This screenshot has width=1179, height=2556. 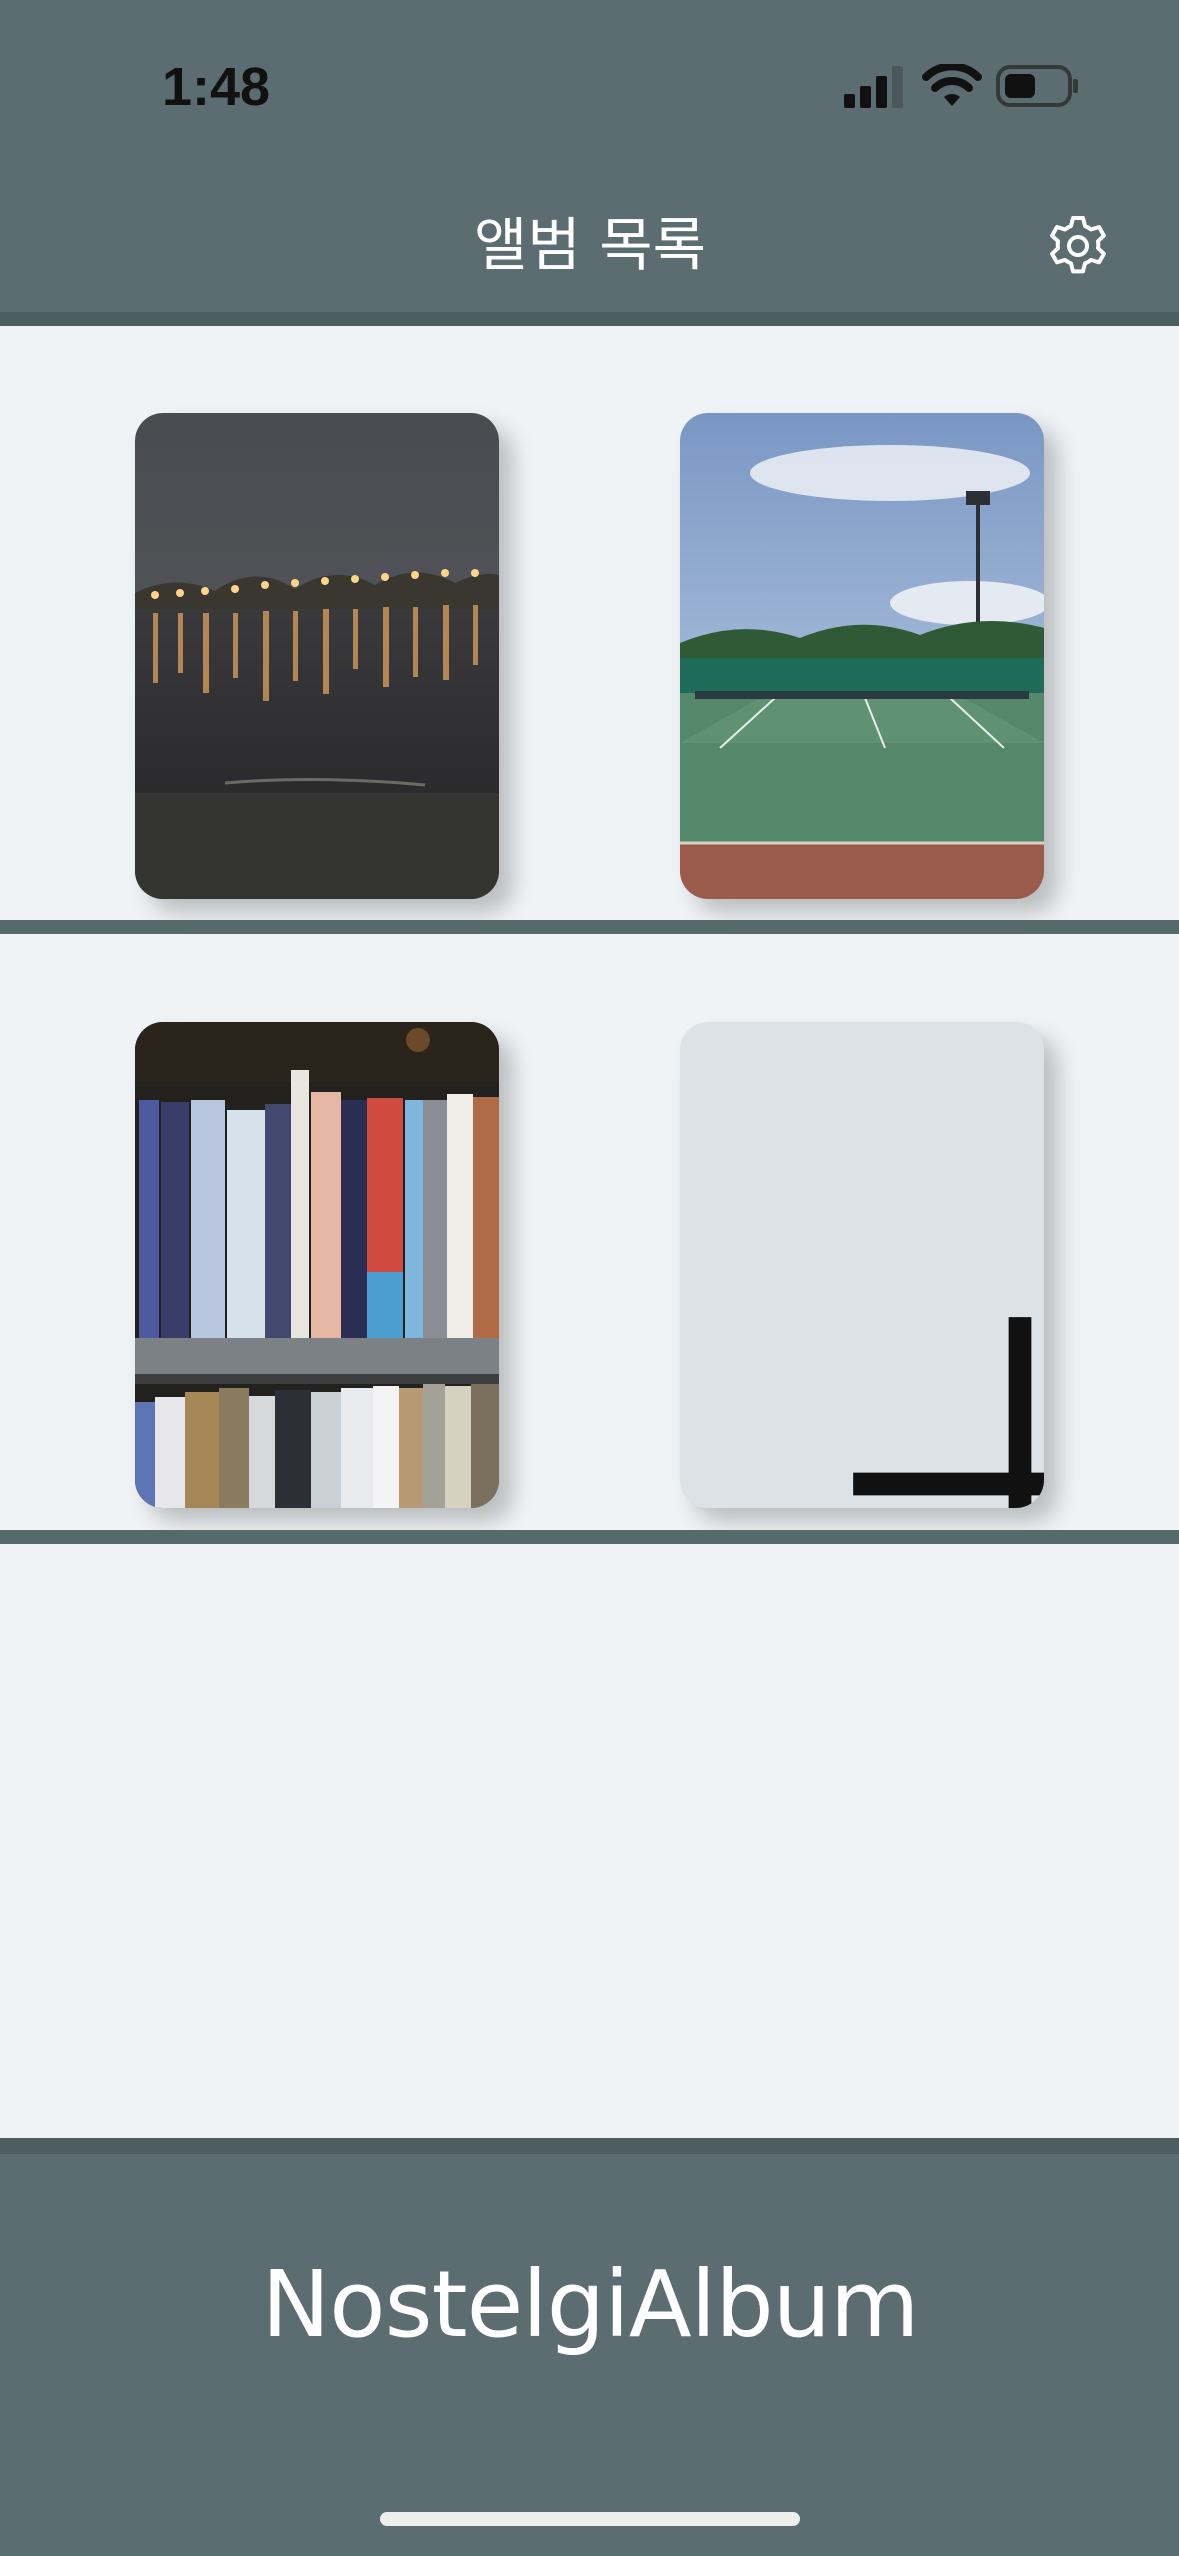 What do you see at coordinates (589, 319) in the screenshot?
I see `header-divider` at bounding box center [589, 319].